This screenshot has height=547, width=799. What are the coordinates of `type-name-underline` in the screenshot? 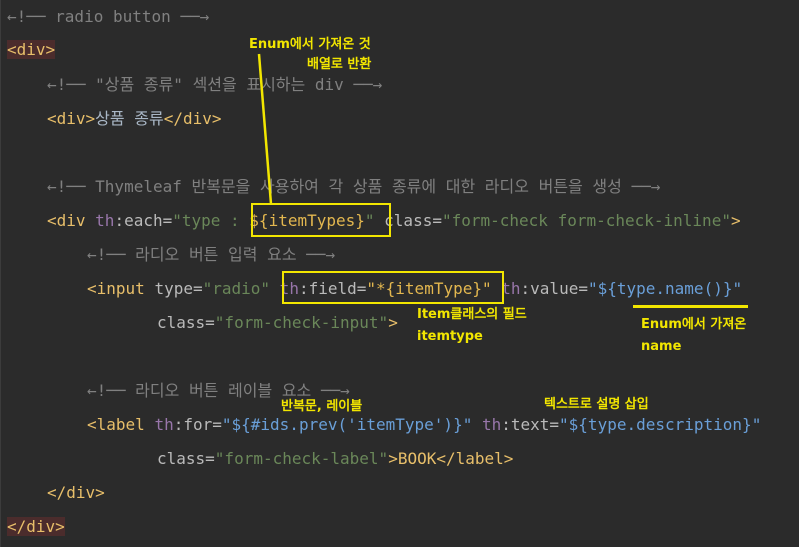 It's located at (690, 306).